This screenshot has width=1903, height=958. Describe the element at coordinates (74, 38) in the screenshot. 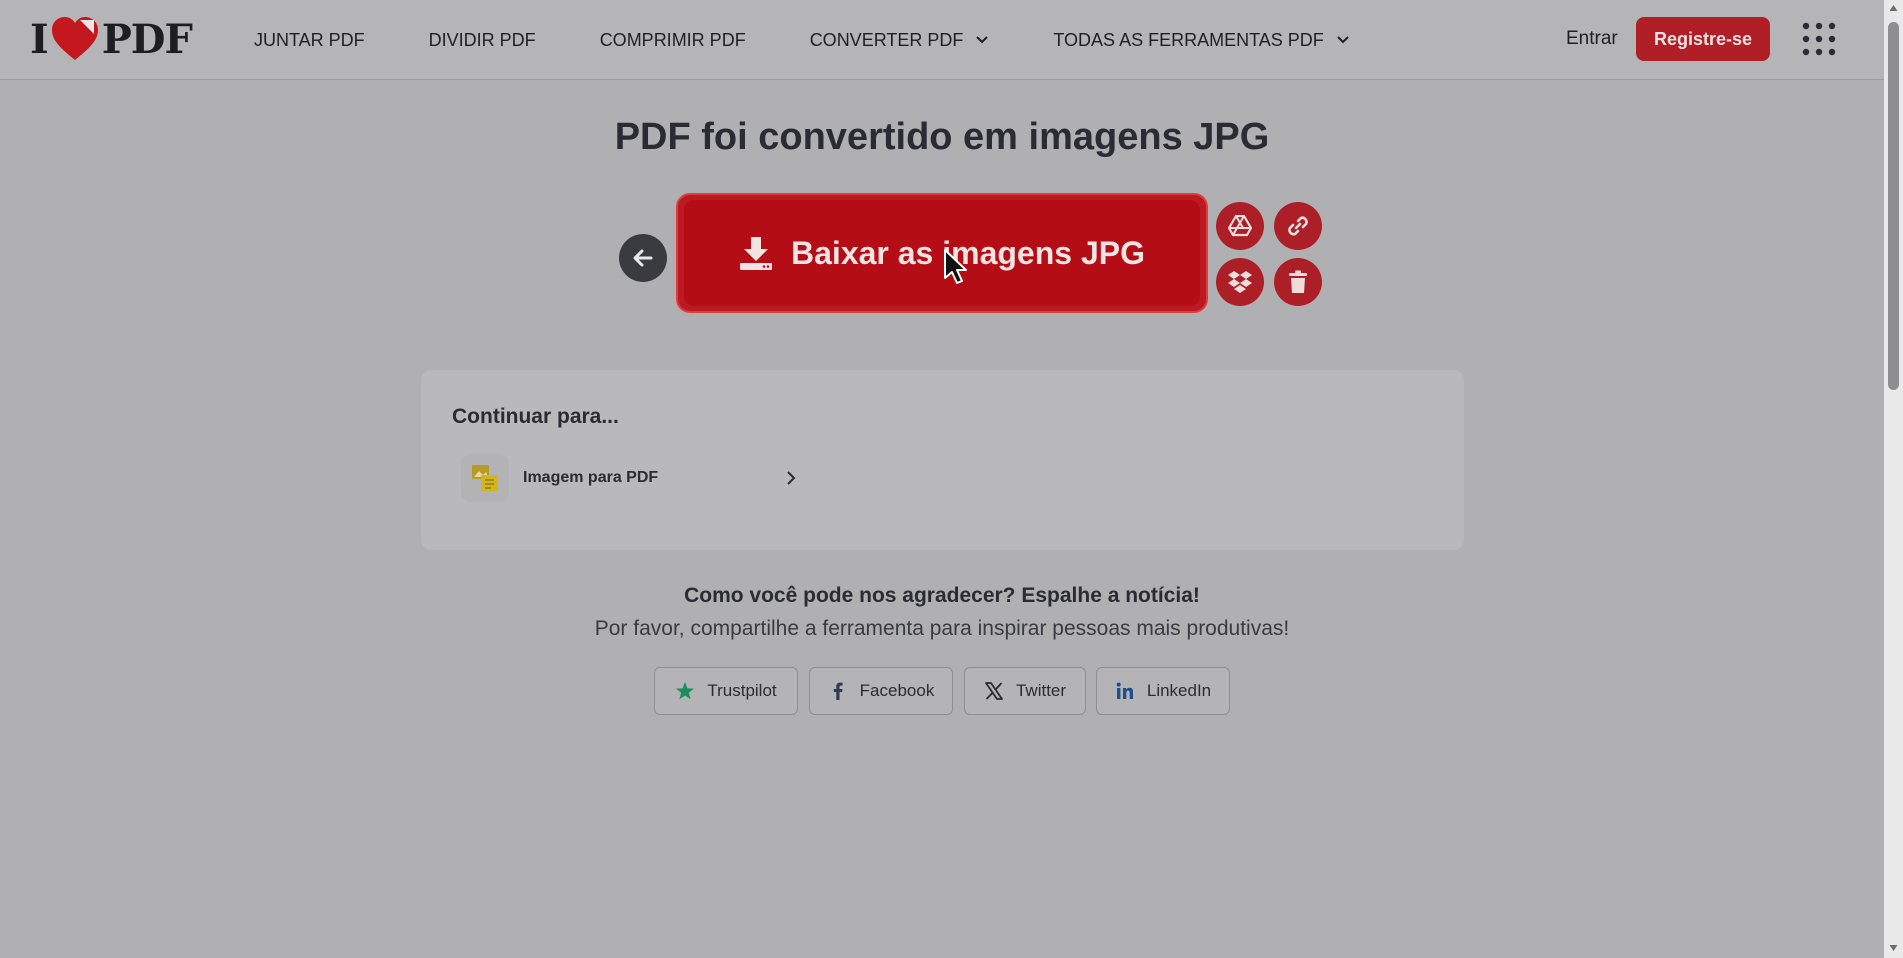

I see `heart-icon` at that location.